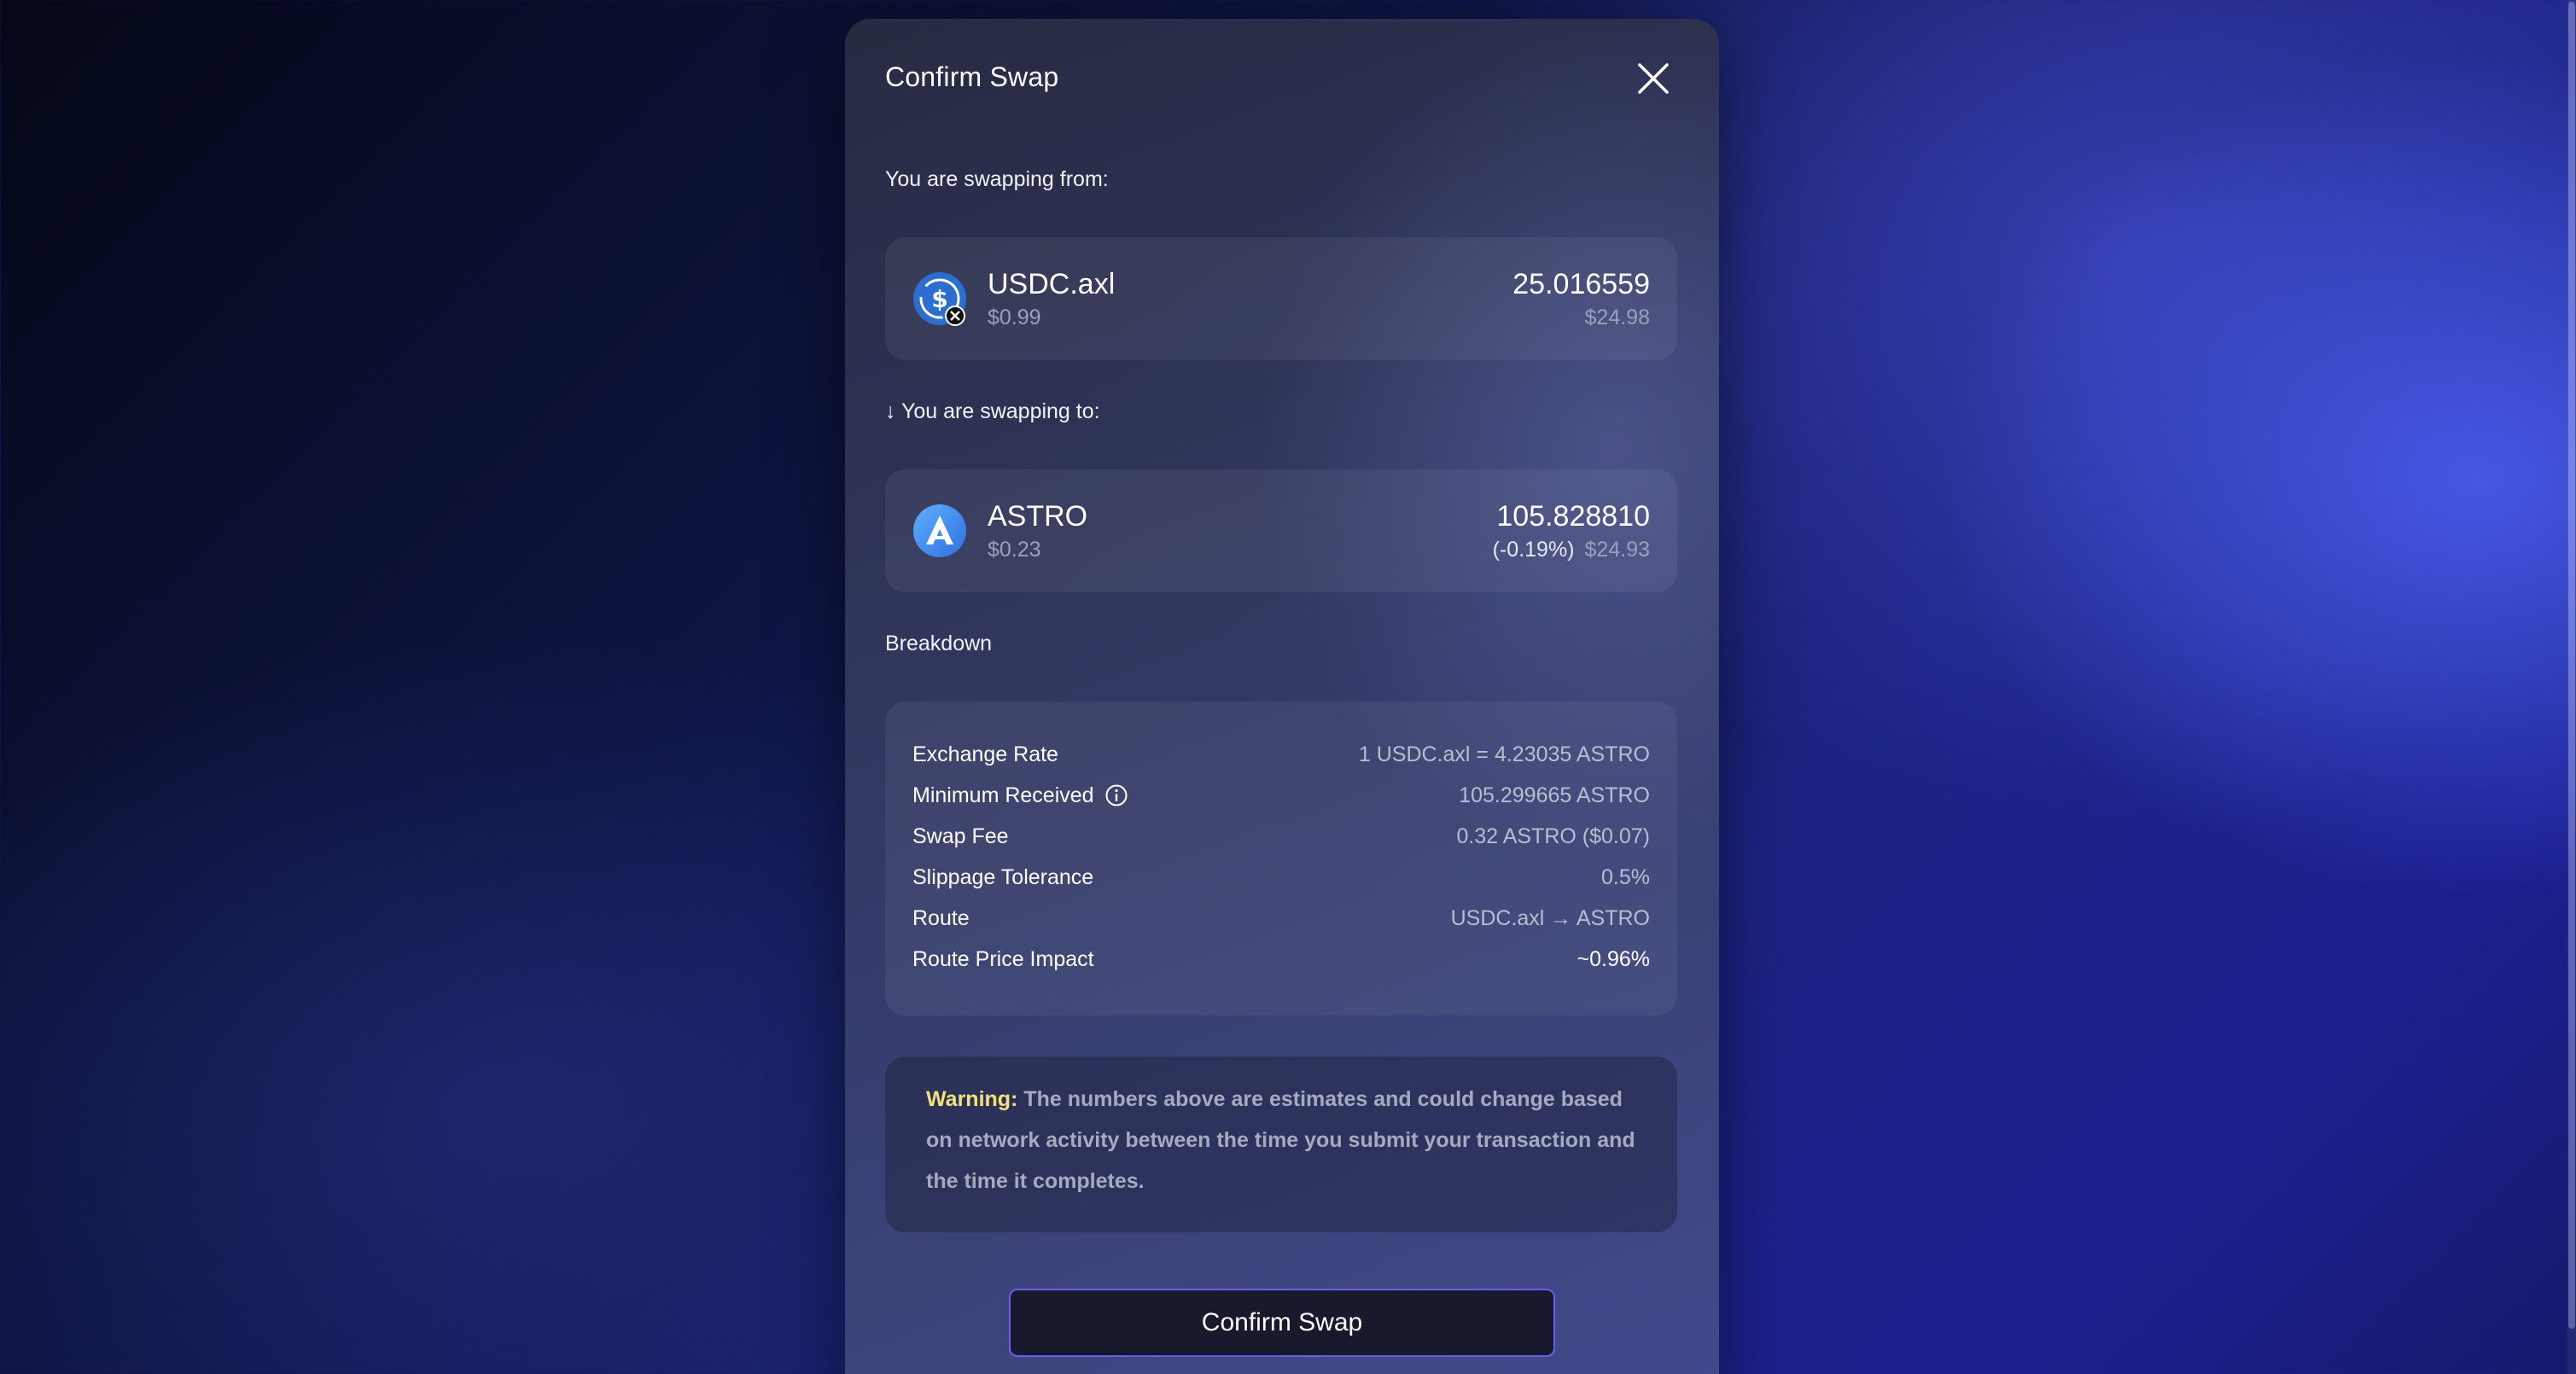 Image resolution: width=2576 pixels, height=1374 pixels. What do you see at coordinates (1617, 550) in the screenshot?
I see `to-token-usd-value: $24.93` at bounding box center [1617, 550].